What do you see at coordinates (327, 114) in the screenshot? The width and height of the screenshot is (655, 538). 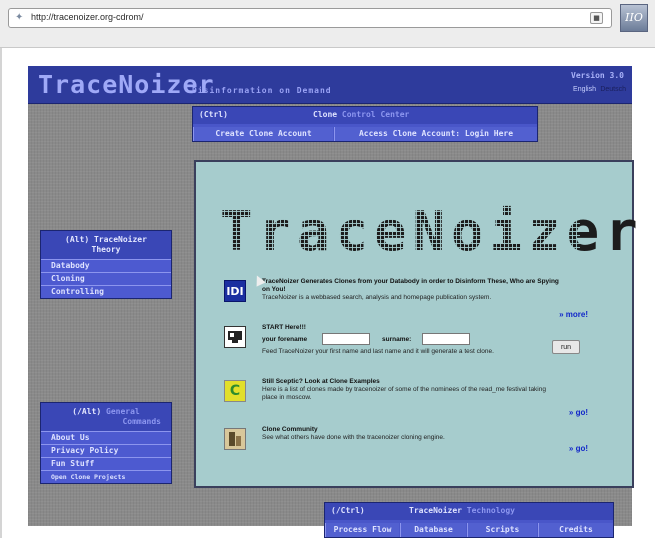 I see `clone-control-title-a: Clone` at bounding box center [327, 114].